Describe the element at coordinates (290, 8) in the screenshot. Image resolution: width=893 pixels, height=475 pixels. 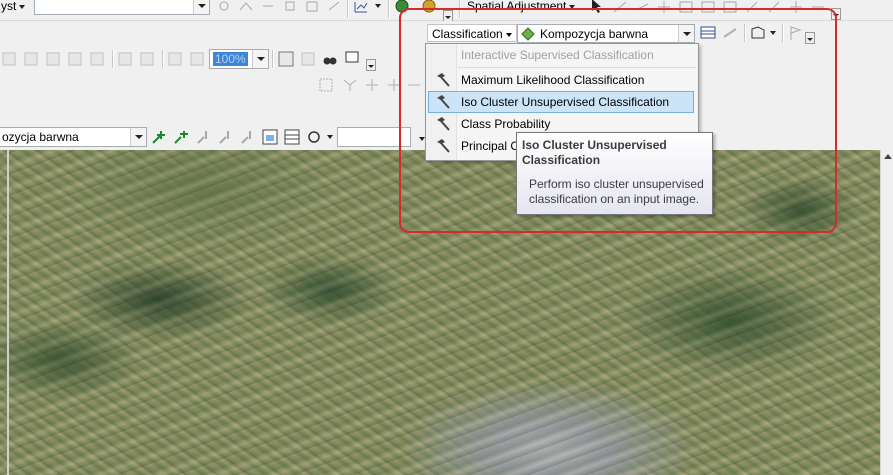
I see `rotate-icon` at that location.